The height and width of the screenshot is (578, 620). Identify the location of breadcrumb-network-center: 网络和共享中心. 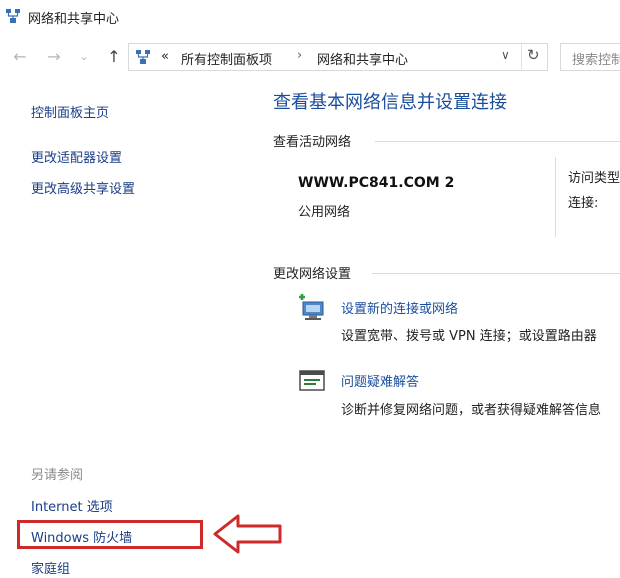
(362, 58).